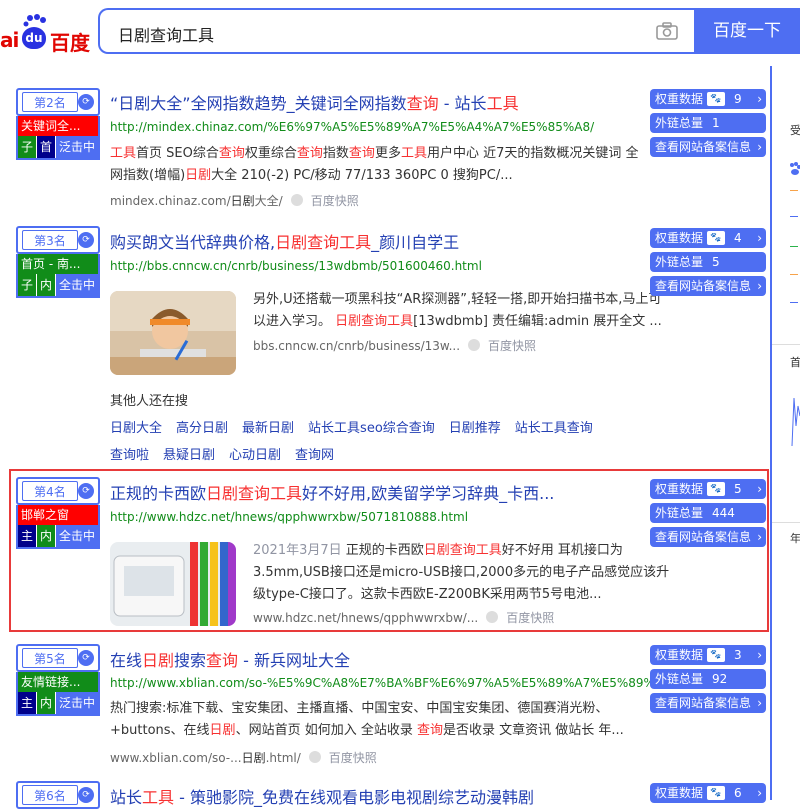 This screenshot has width=800, height=809. I want to click on backlinks-button: 外链总量 5, so click(708, 262).